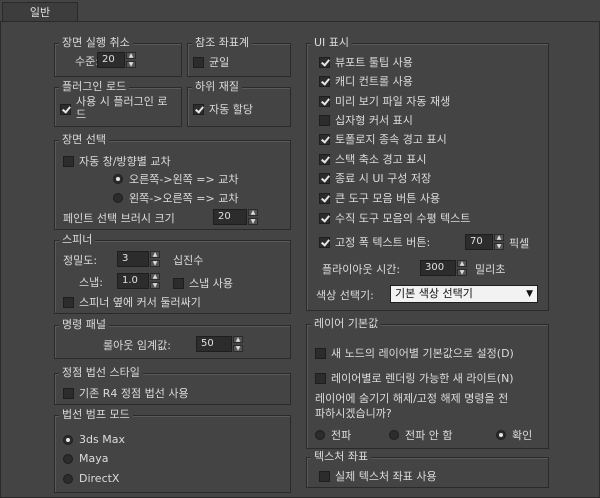 Image resolution: width=600 pixels, height=498 pixels. I want to click on paint-brush-field: 20, so click(230, 217).